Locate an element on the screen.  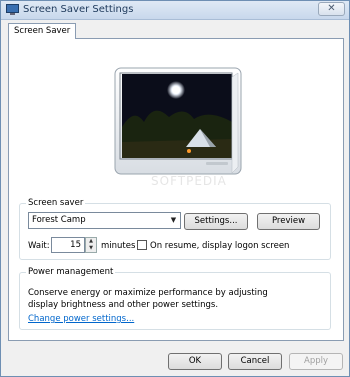
wait-label: Wait: is located at coordinates (39, 246).